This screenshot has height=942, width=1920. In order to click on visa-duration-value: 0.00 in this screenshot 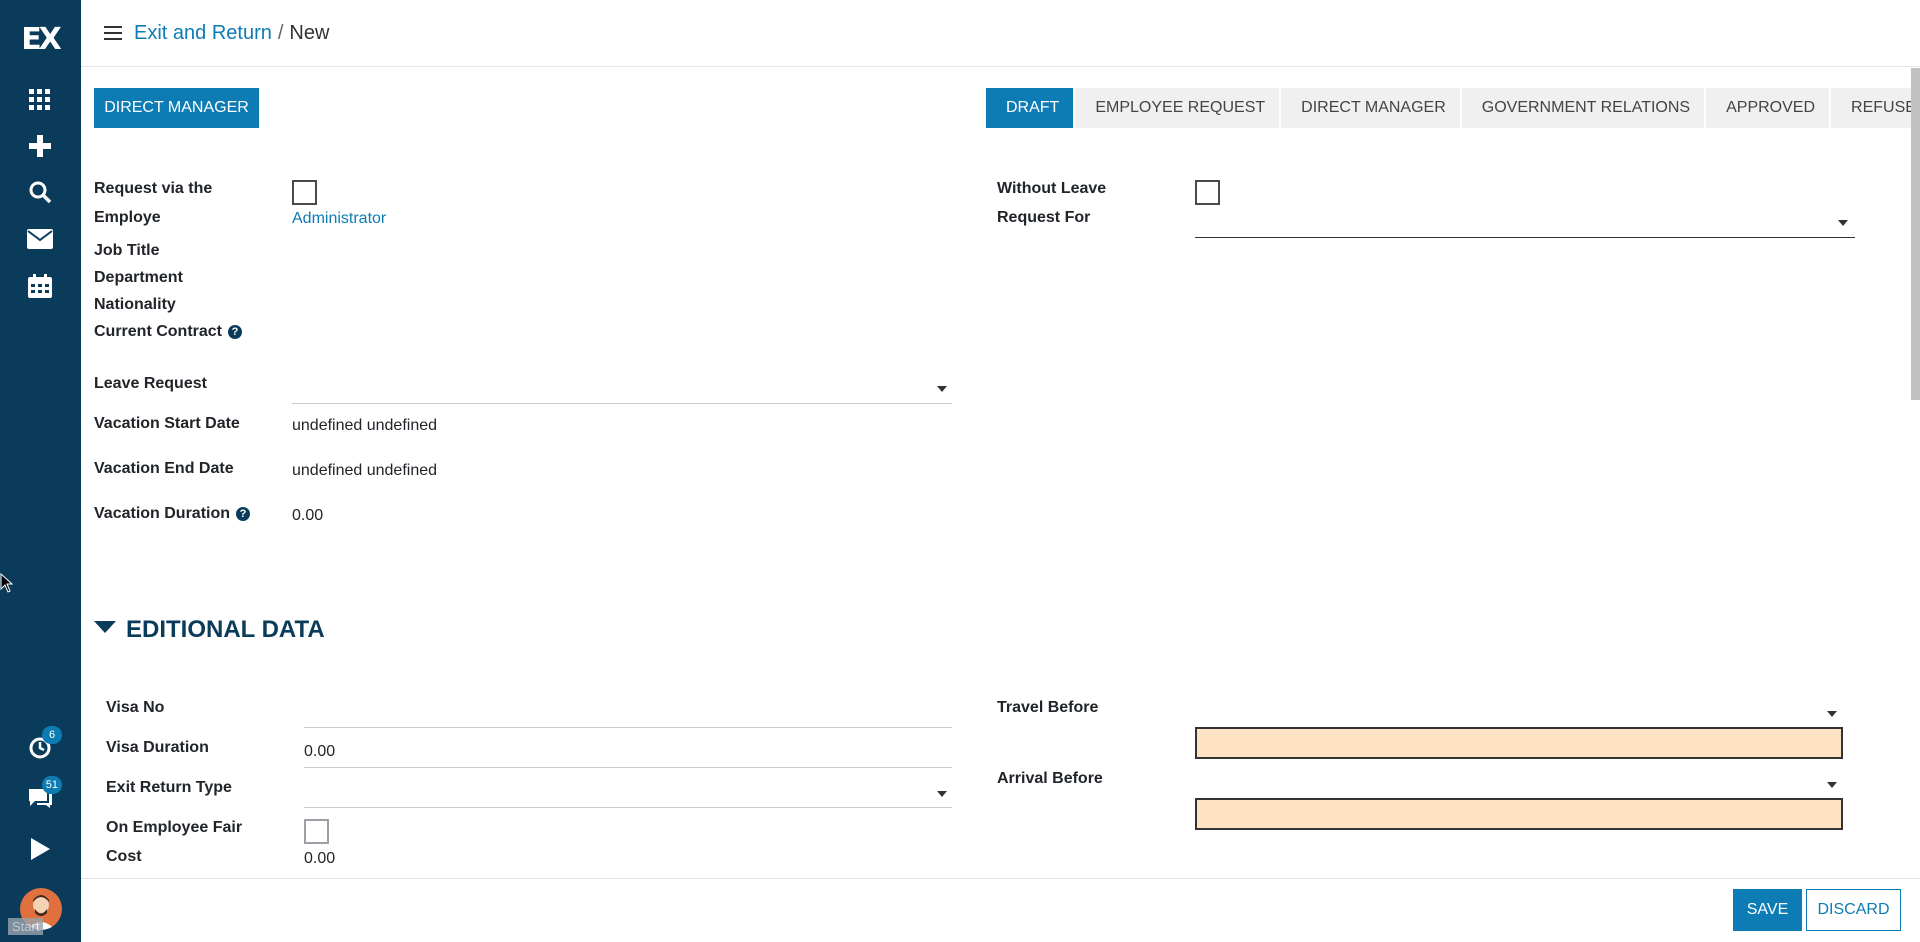, I will do `click(320, 751)`.